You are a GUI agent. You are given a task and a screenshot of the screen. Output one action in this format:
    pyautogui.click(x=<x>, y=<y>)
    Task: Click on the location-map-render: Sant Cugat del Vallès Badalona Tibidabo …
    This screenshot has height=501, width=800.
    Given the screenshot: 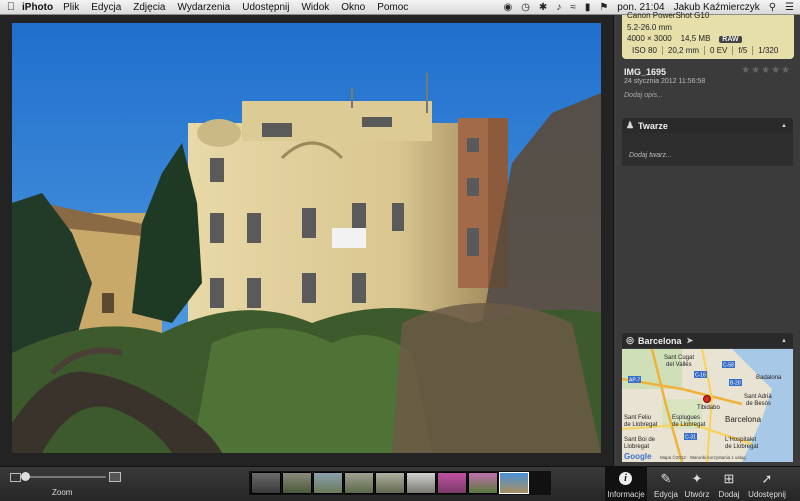 What is the action you would take?
    pyautogui.click(x=707, y=405)
    